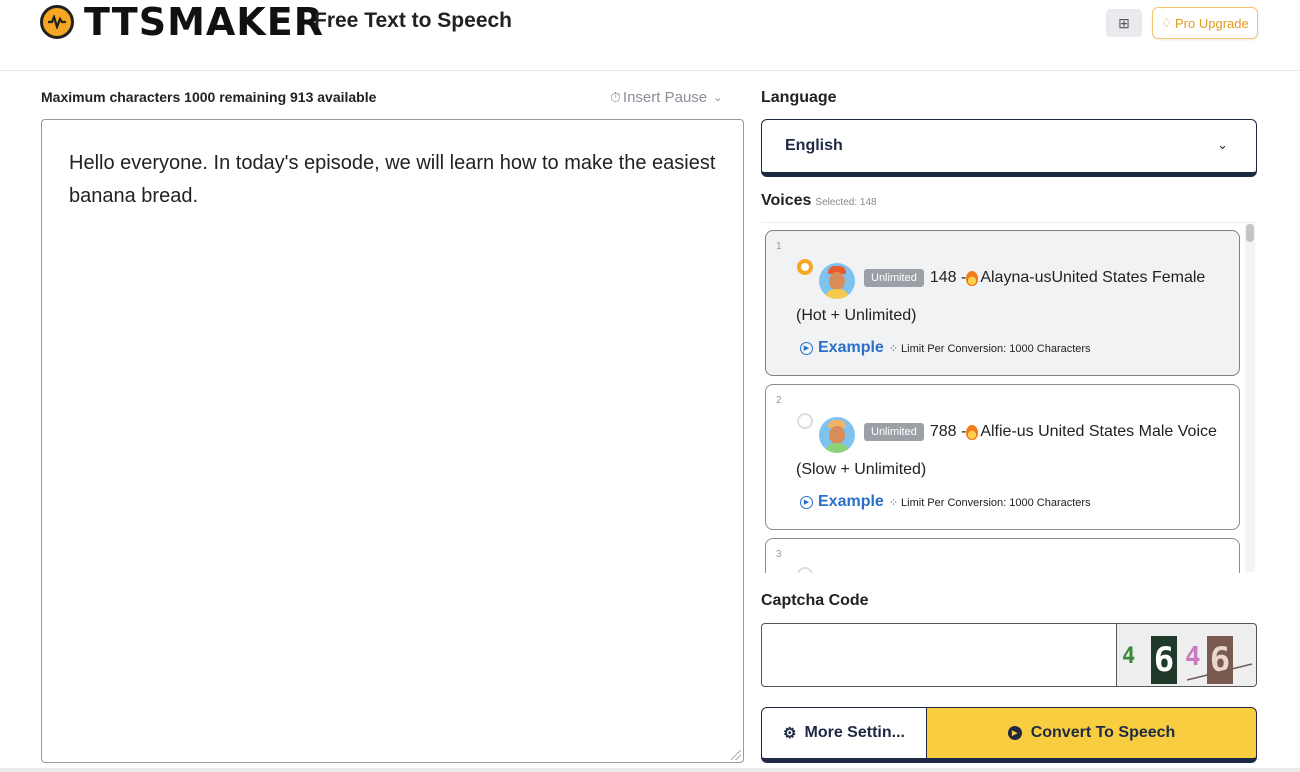  Describe the element at coordinates (1009, 148) in the screenshot. I see `language-select: English ⌄` at that location.